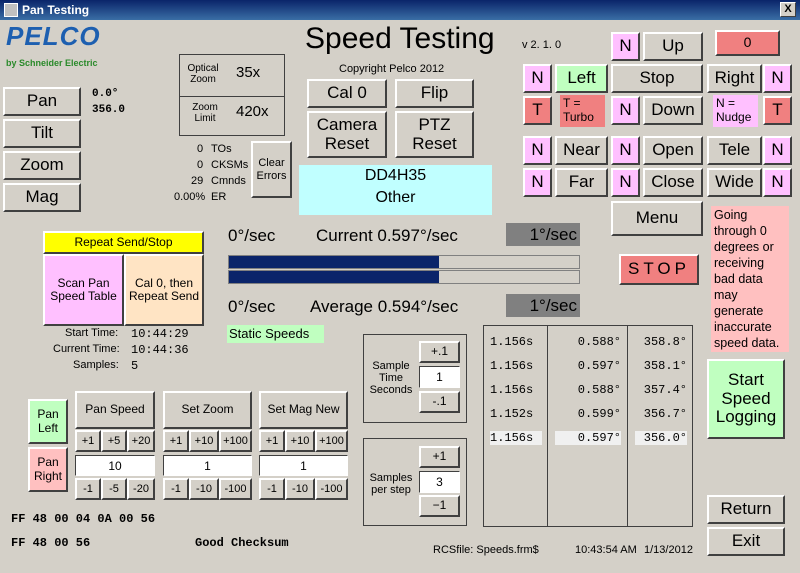  Describe the element at coordinates (115, 410) in the screenshot. I see `pan-speed-title: Pan Speed` at that location.